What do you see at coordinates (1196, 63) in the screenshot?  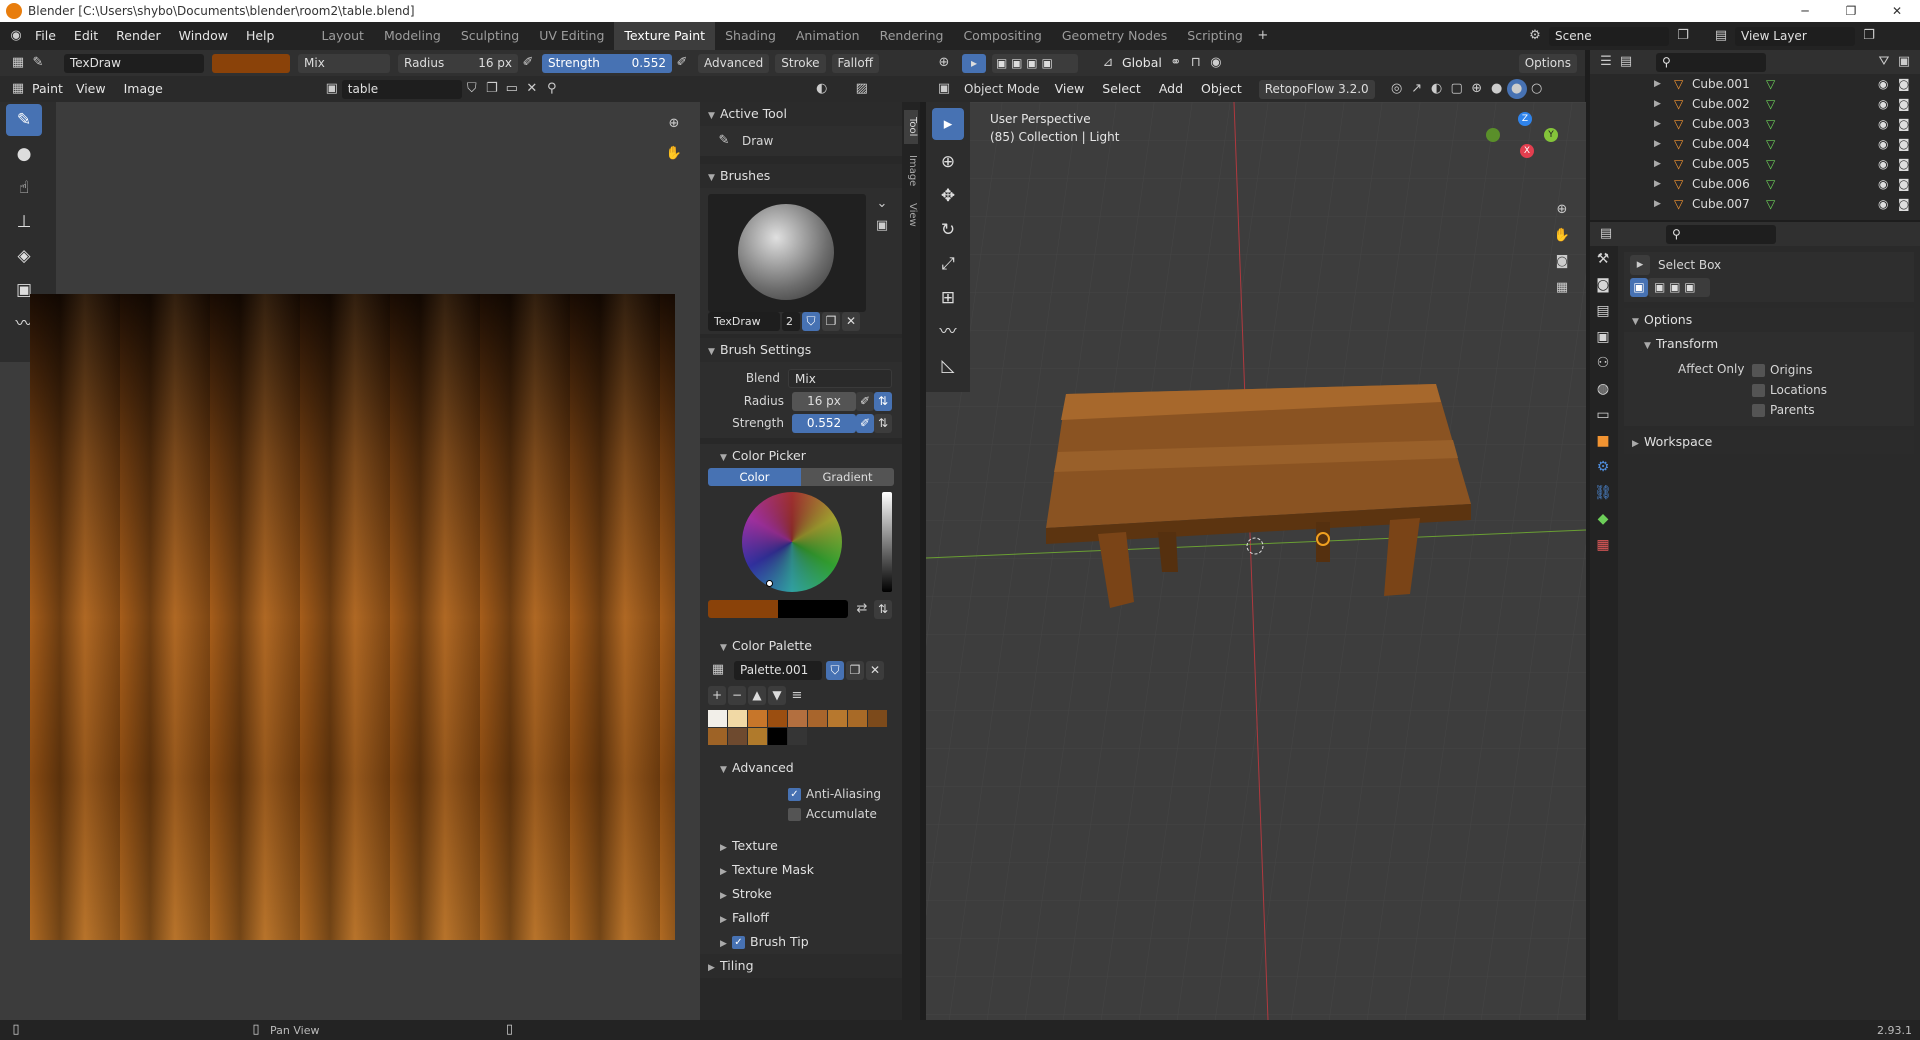 I see `snap-icon: ⊓` at bounding box center [1196, 63].